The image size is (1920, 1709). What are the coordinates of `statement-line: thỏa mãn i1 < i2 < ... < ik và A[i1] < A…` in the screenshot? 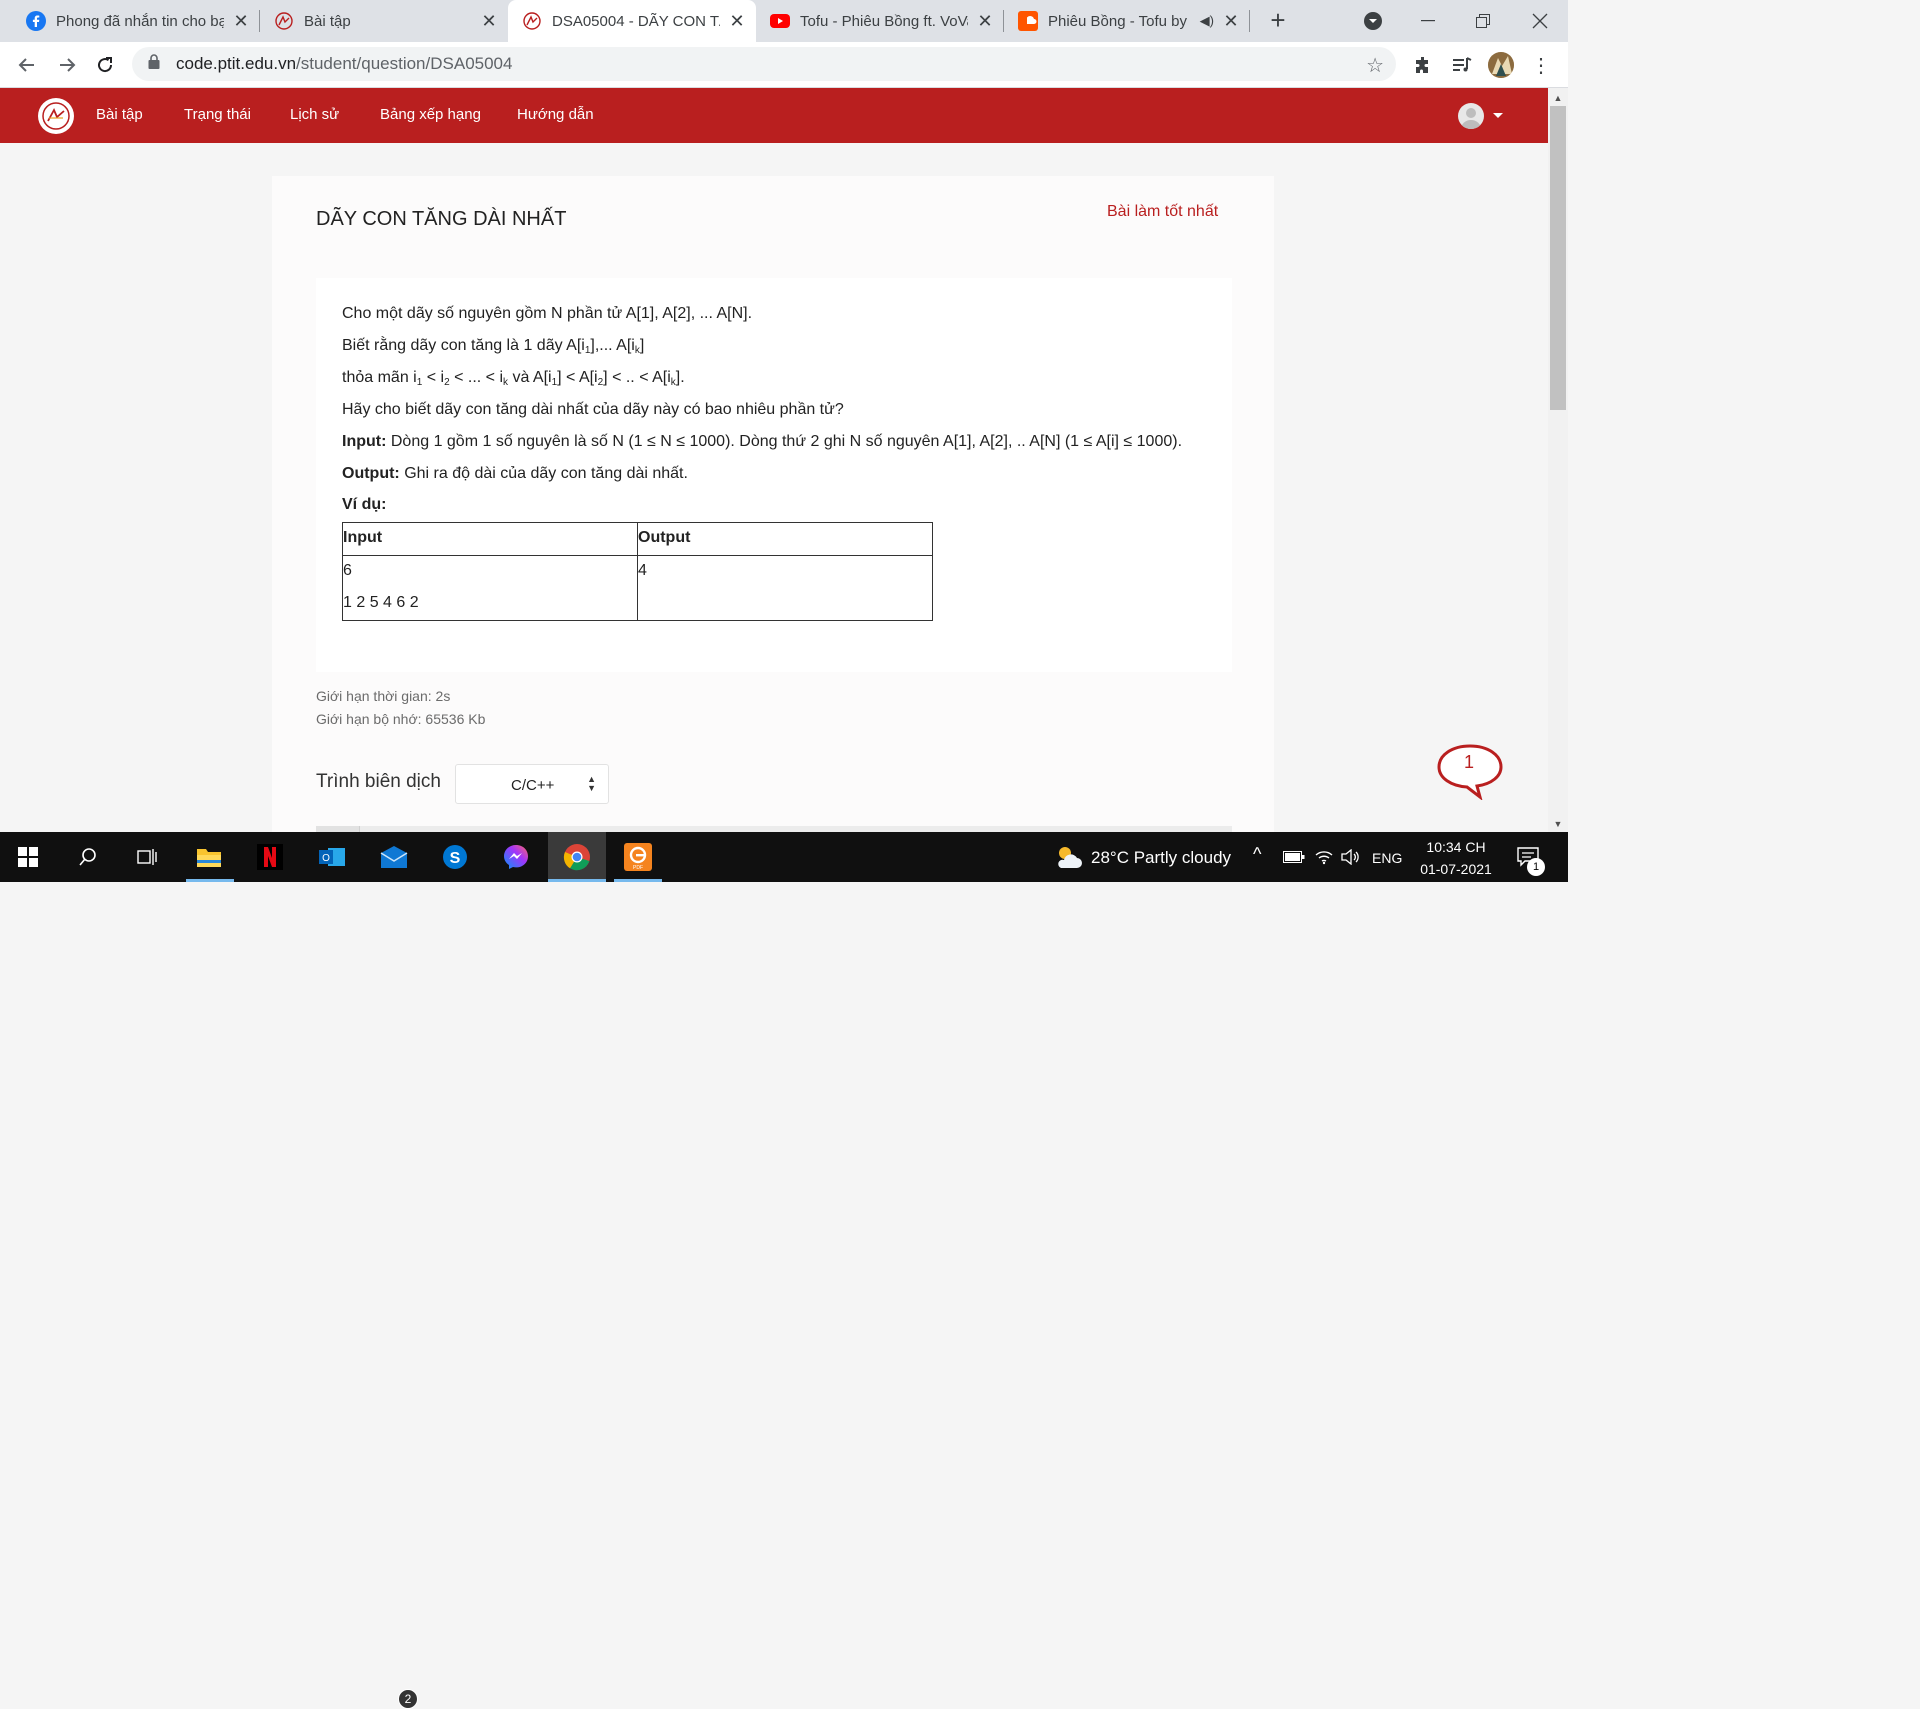 It's located at (513, 378).